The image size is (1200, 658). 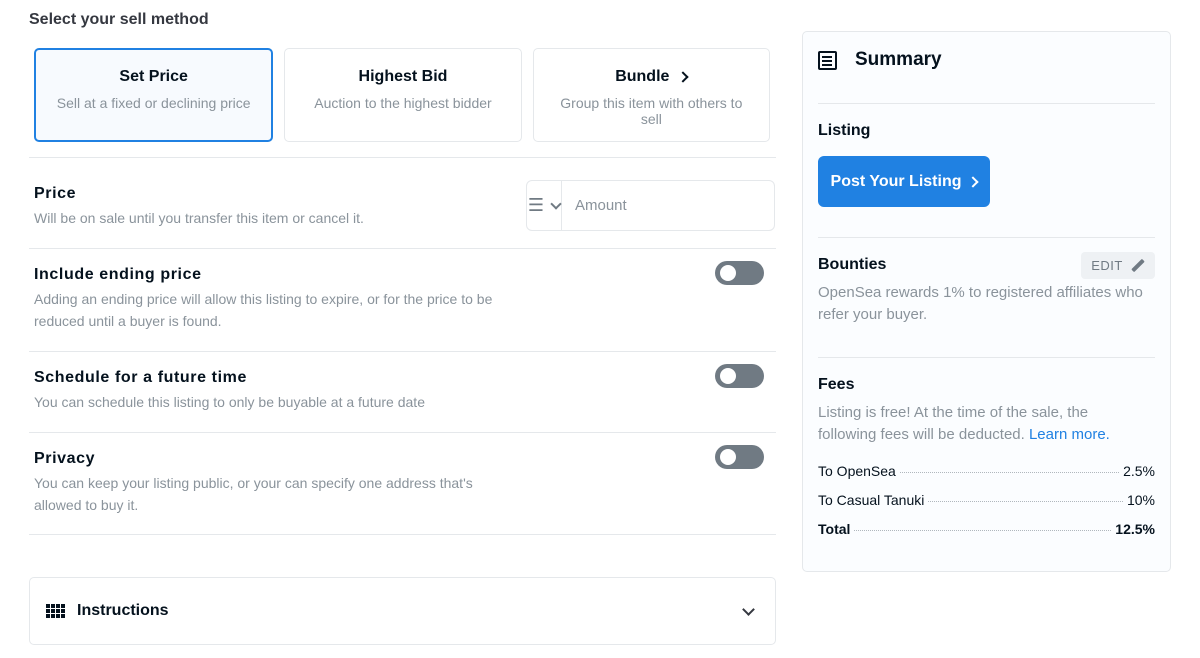 I want to click on summary-header: Summary, so click(x=880, y=60).